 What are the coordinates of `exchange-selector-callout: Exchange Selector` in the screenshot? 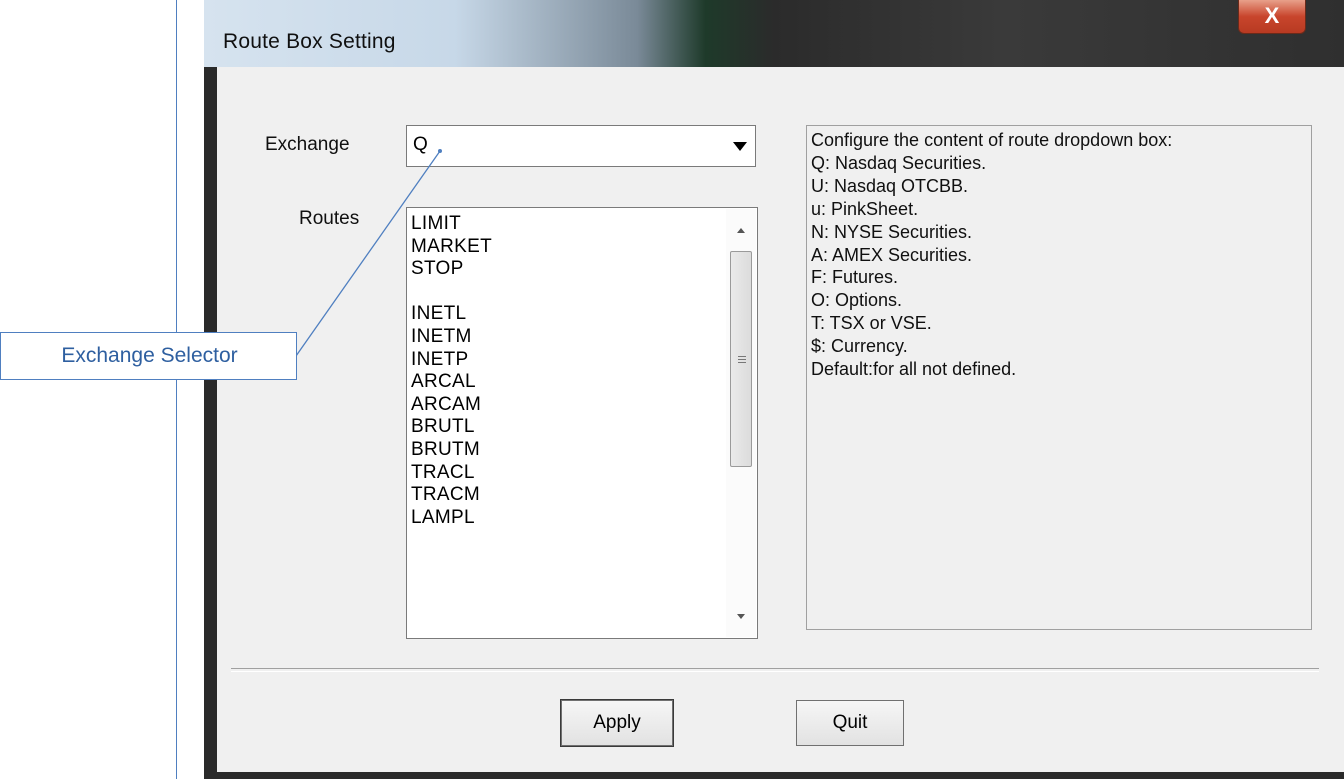 It's located at (148, 356).